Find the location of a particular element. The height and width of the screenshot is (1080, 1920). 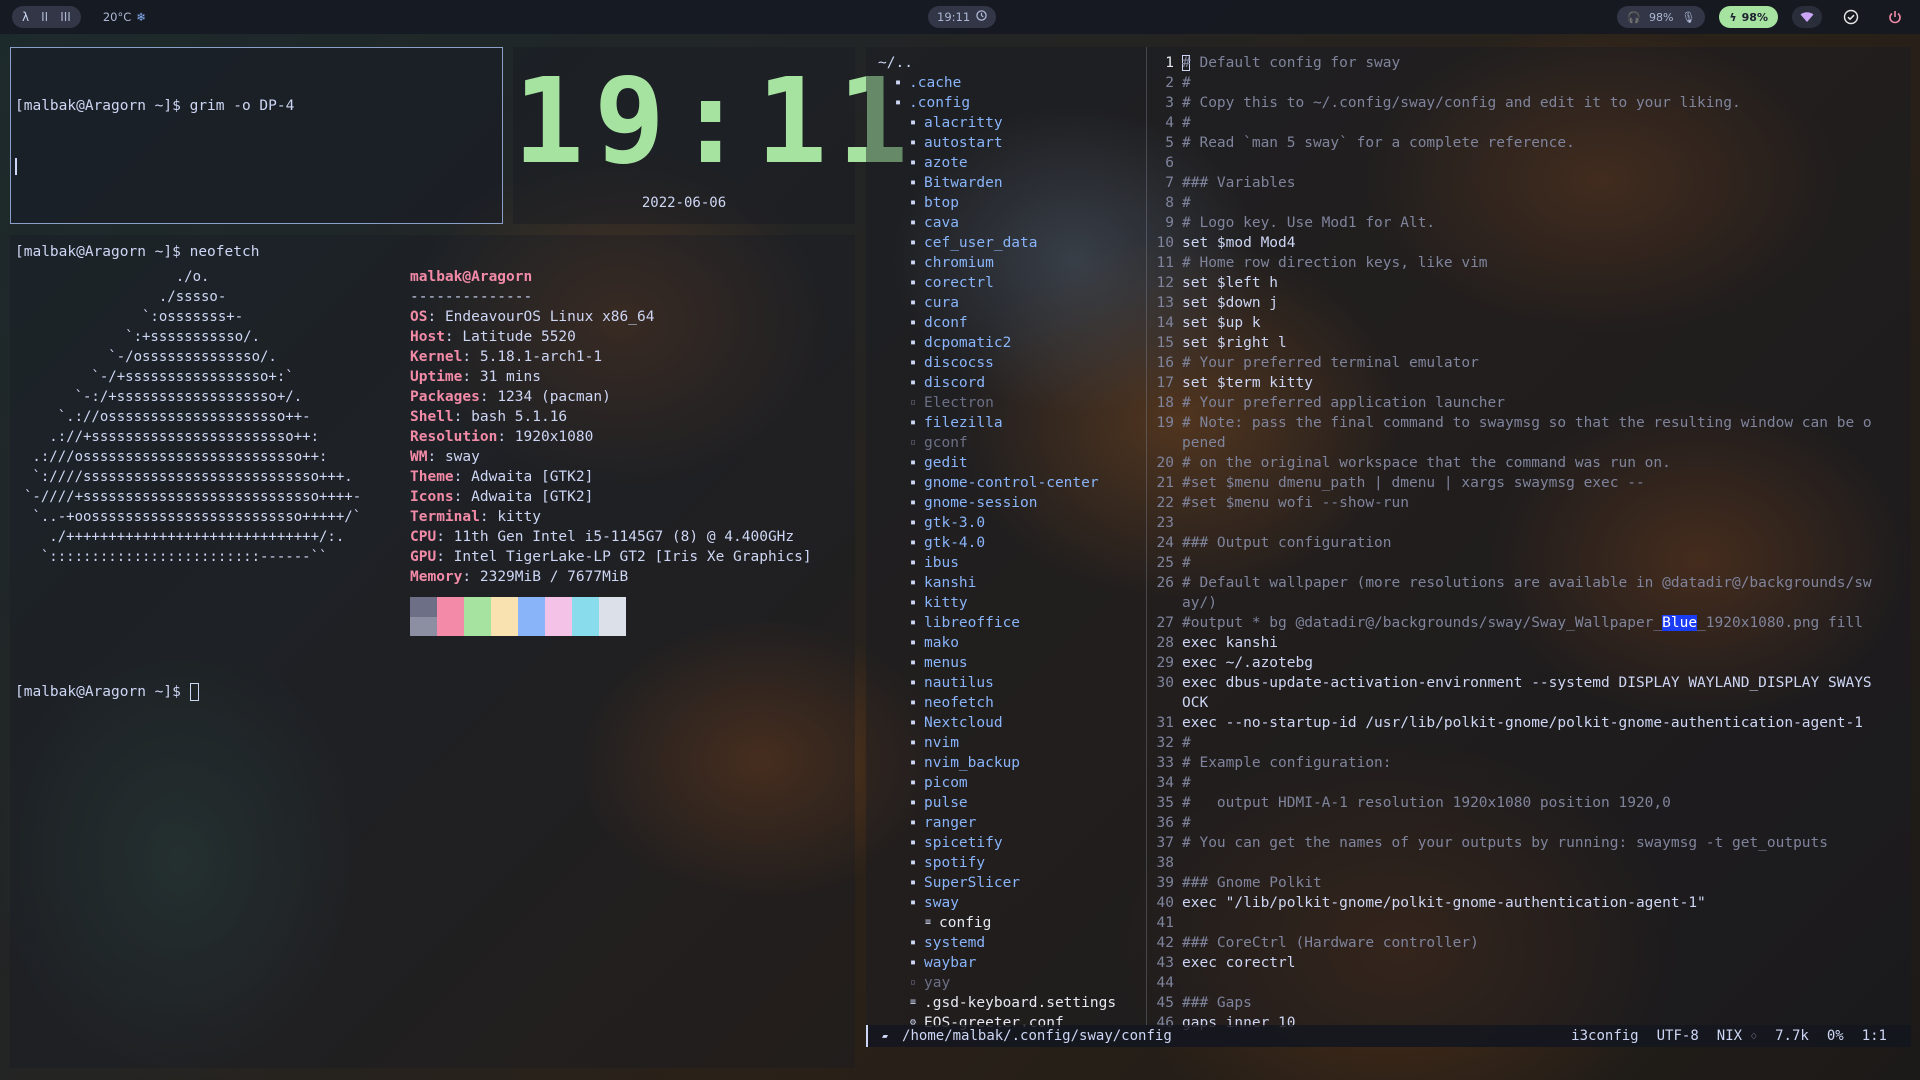

code-segment: set $right l is located at coordinates (1234, 343).